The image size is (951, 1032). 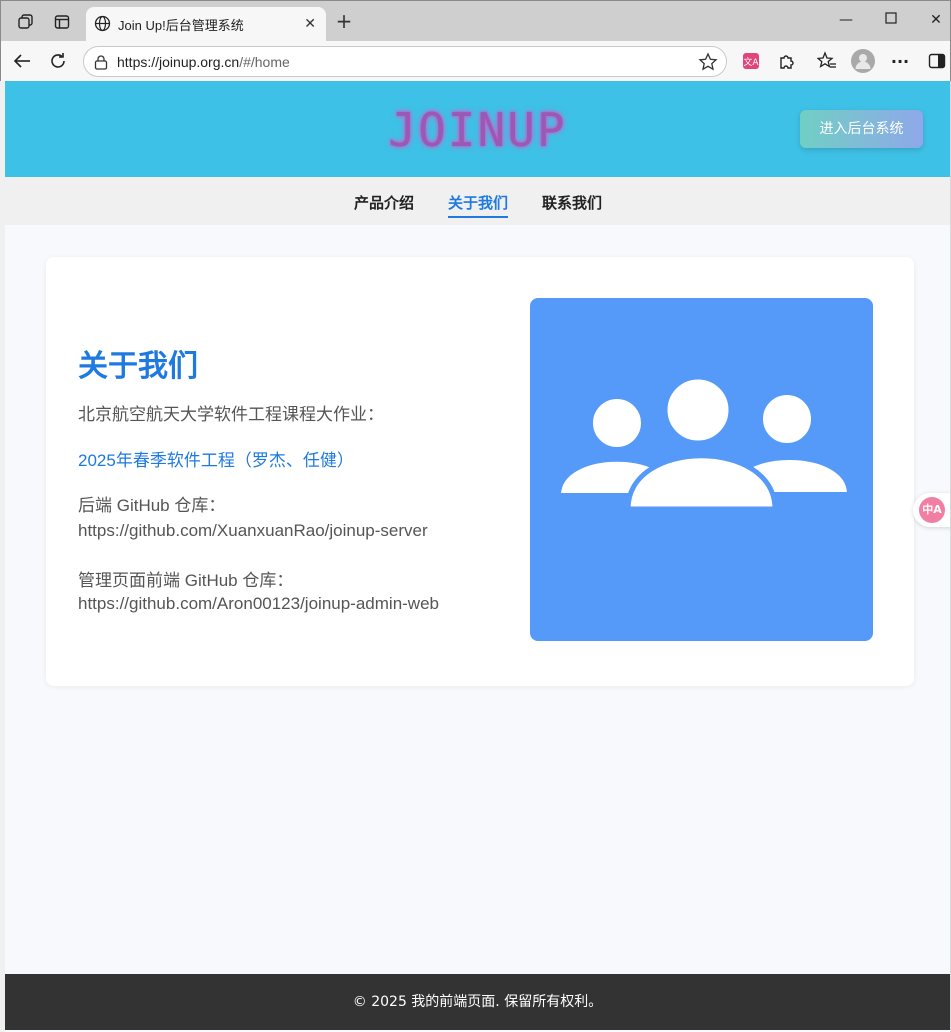 I want to click on site-header: JOINUP 进入后台系统, so click(x=477, y=129).